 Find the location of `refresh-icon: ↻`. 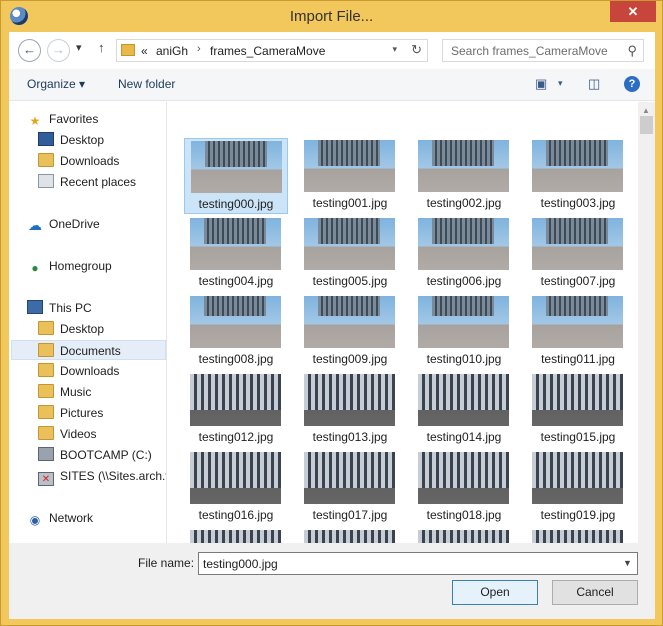

refresh-icon: ↻ is located at coordinates (416, 50).